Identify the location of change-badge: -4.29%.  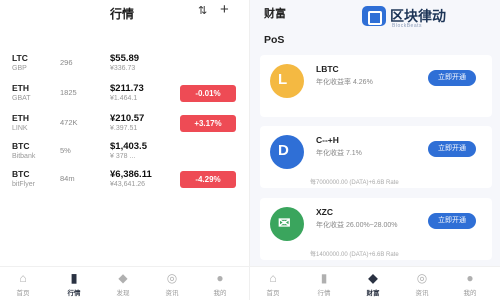
(208, 179).